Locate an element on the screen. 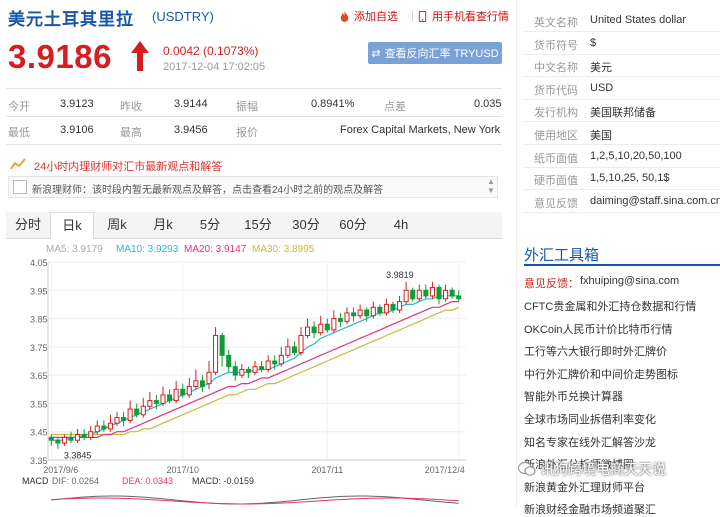 The width and height of the screenshot is (720, 517). info-label: 纸币面值 is located at coordinates (556, 158).